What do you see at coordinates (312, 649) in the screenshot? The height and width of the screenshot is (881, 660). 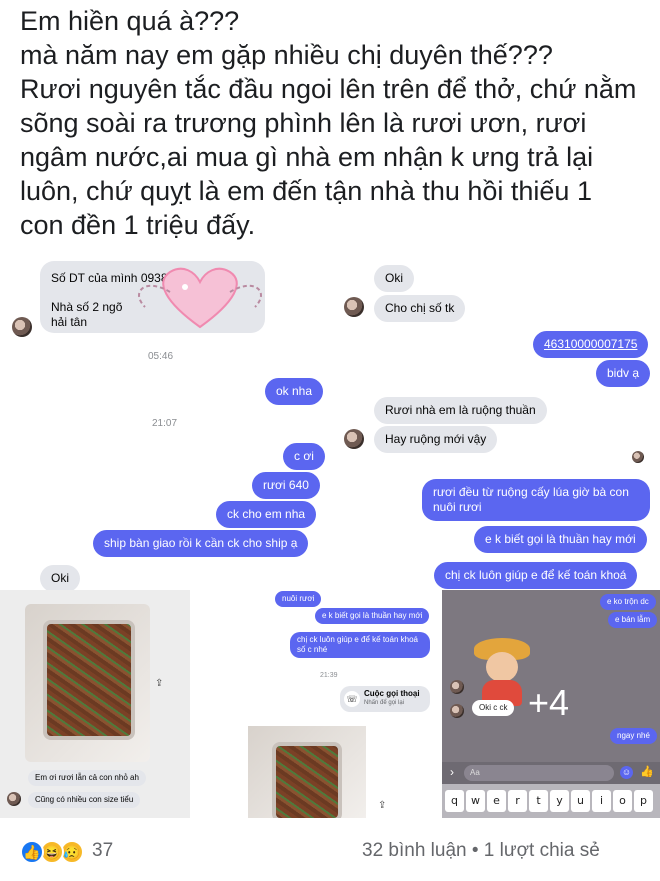 I see `message-line: số c nhé` at bounding box center [312, 649].